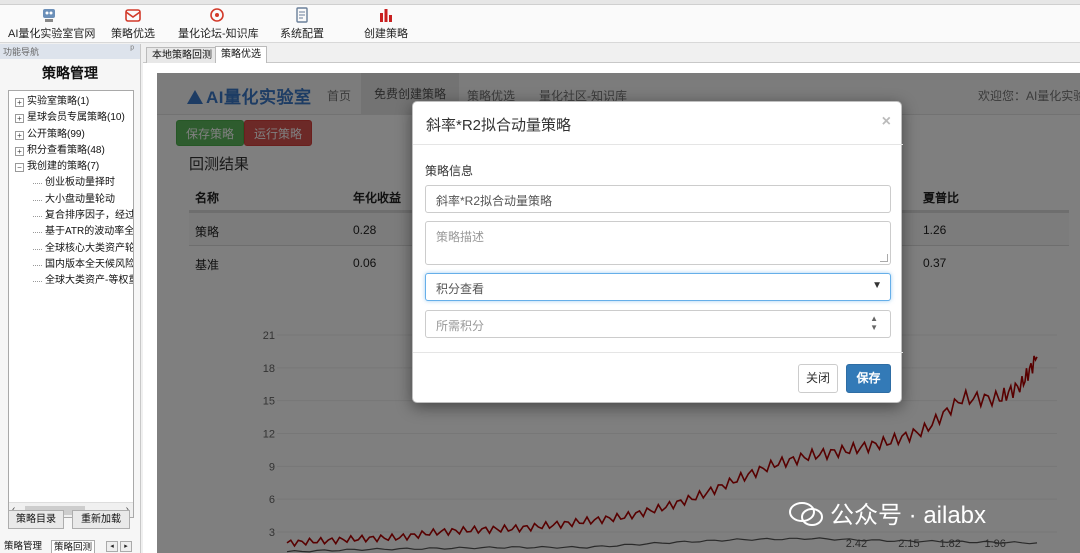 Image resolution: width=1080 pixels, height=553 pixels. What do you see at coordinates (132, 49) in the screenshot?
I see `pin-icon: ᵖ` at bounding box center [132, 49].